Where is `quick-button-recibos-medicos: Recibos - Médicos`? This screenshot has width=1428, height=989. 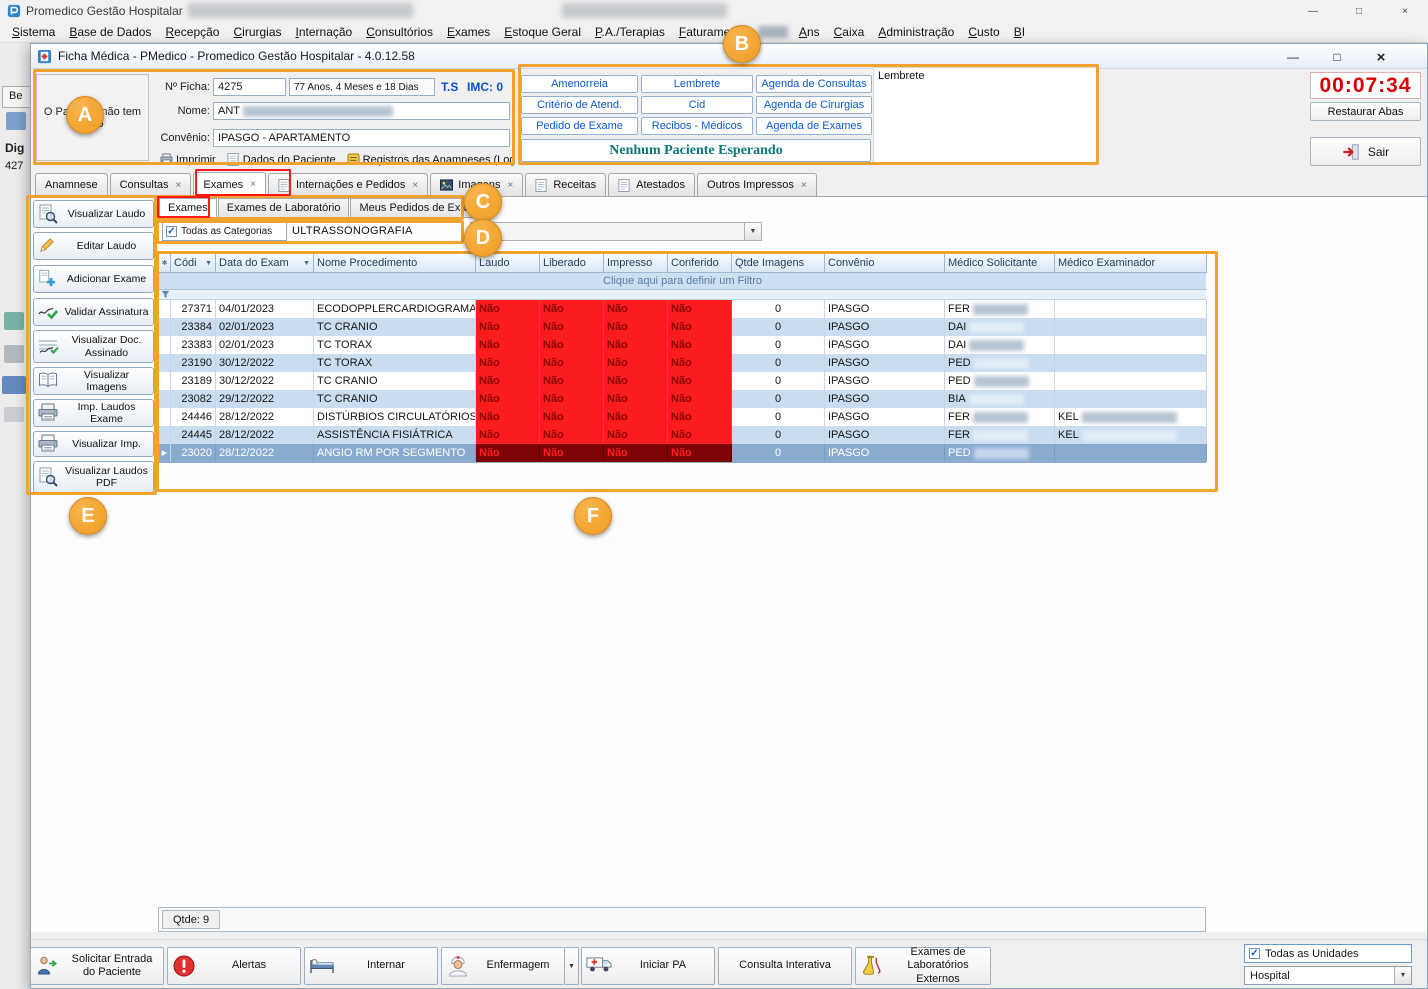
quick-button-recibos-medicos: Recibos - Médicos is located at coordinates (697, 126).